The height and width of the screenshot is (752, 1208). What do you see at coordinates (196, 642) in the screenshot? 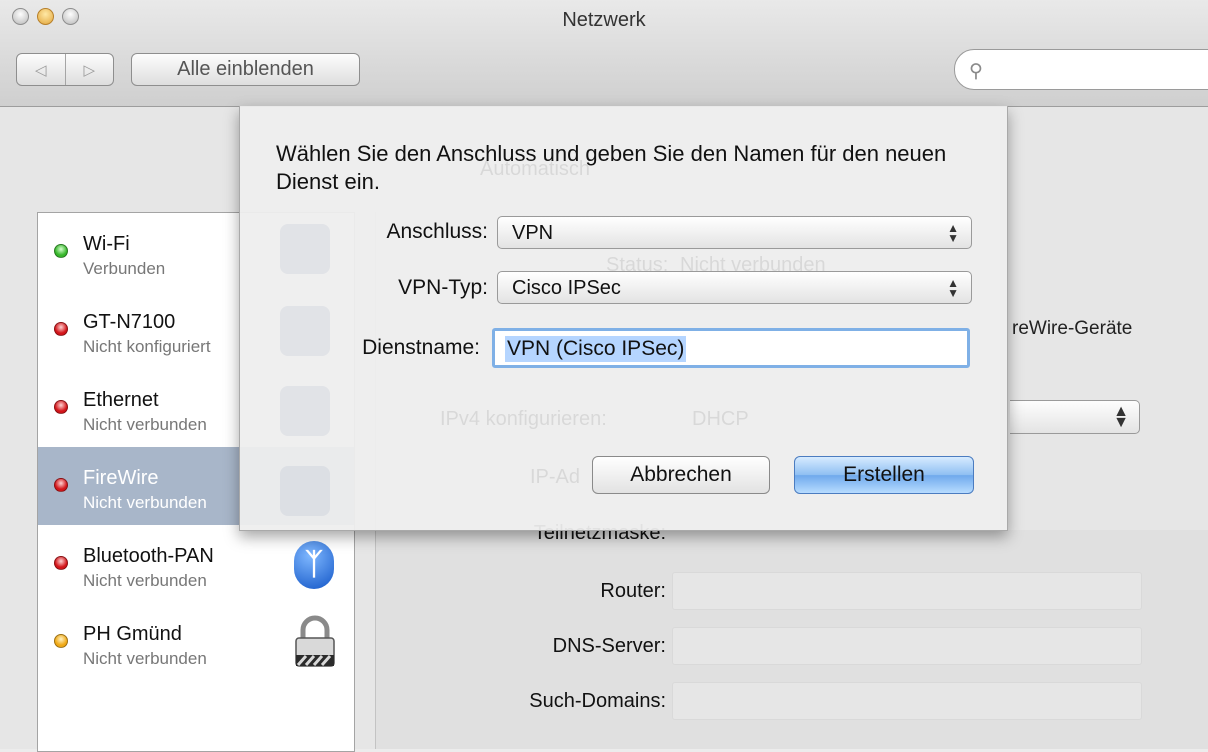
I see `service-item-ph-gmuend: PH Gmünd Nicht verbunden` at bounding box center [196, 642].